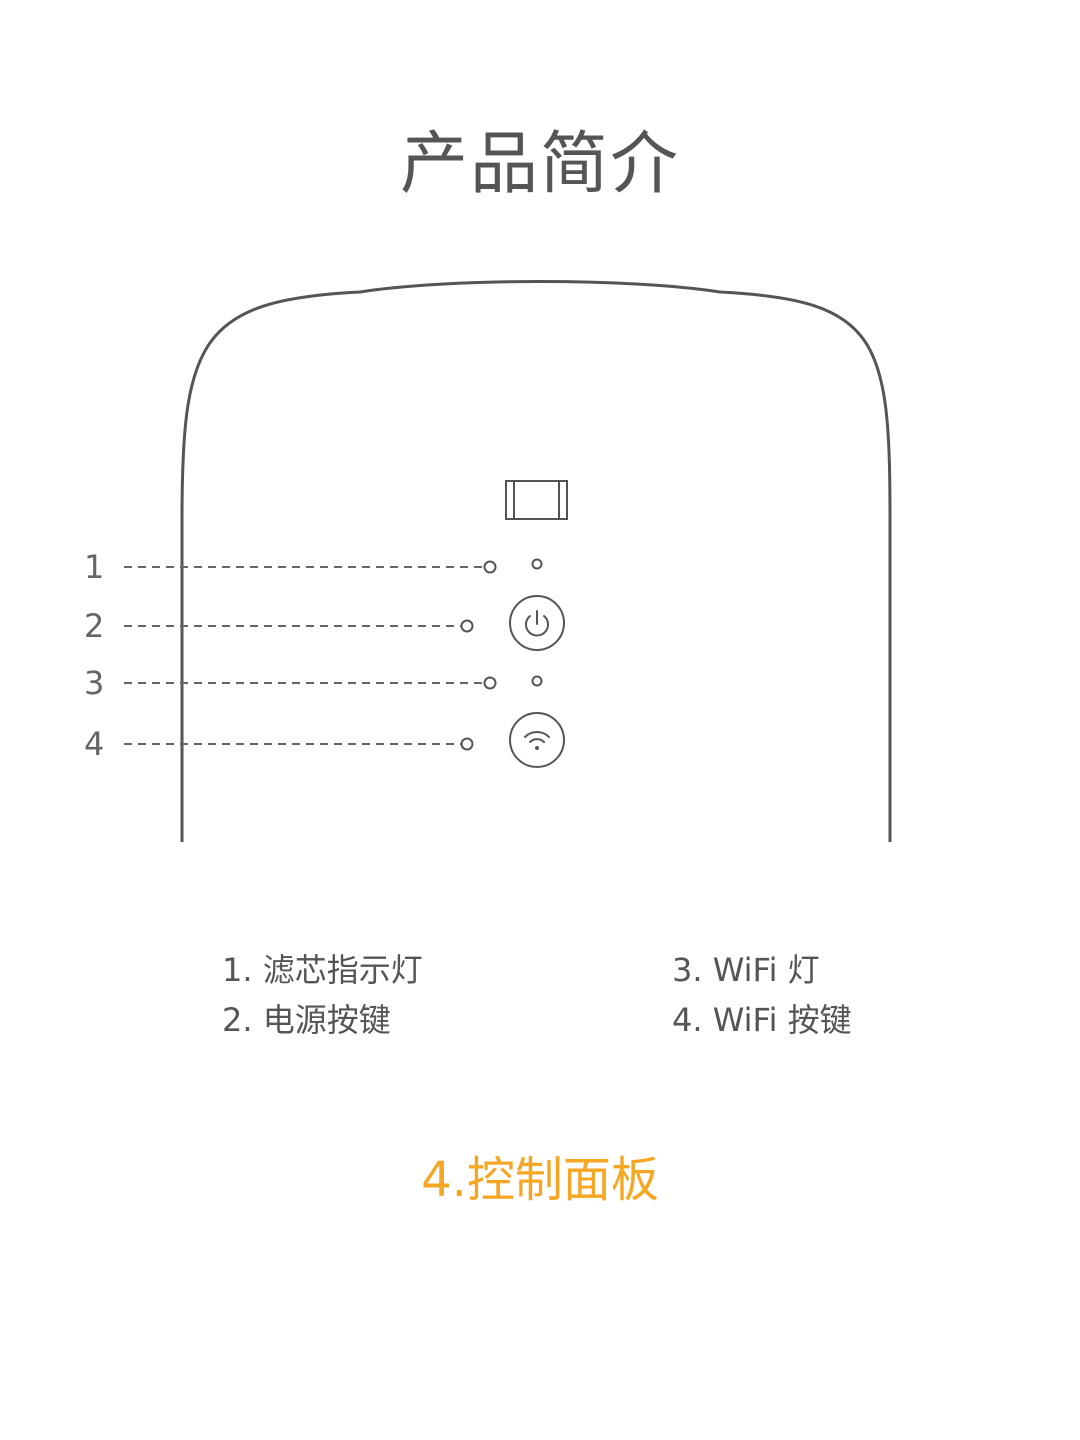  I want to click on filter-indicator-icon, so click(536, 500).